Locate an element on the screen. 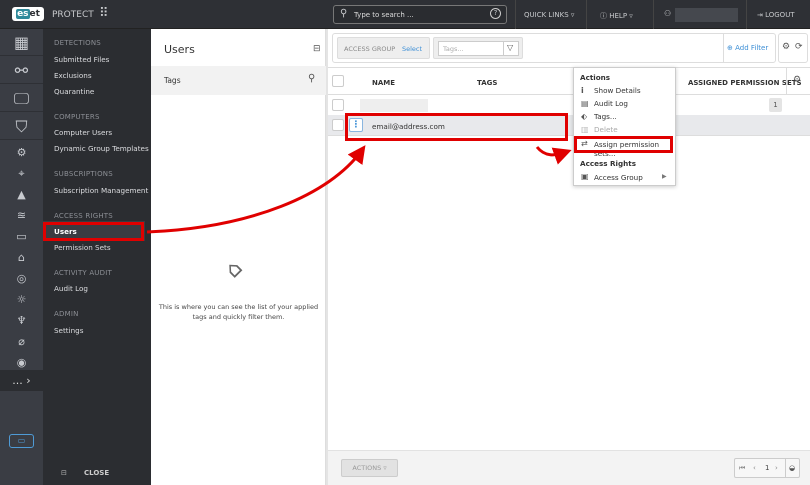 This screenshot has height=485, width=810. menu-item-access-group: Access Group is located at coordinates (618, 177).